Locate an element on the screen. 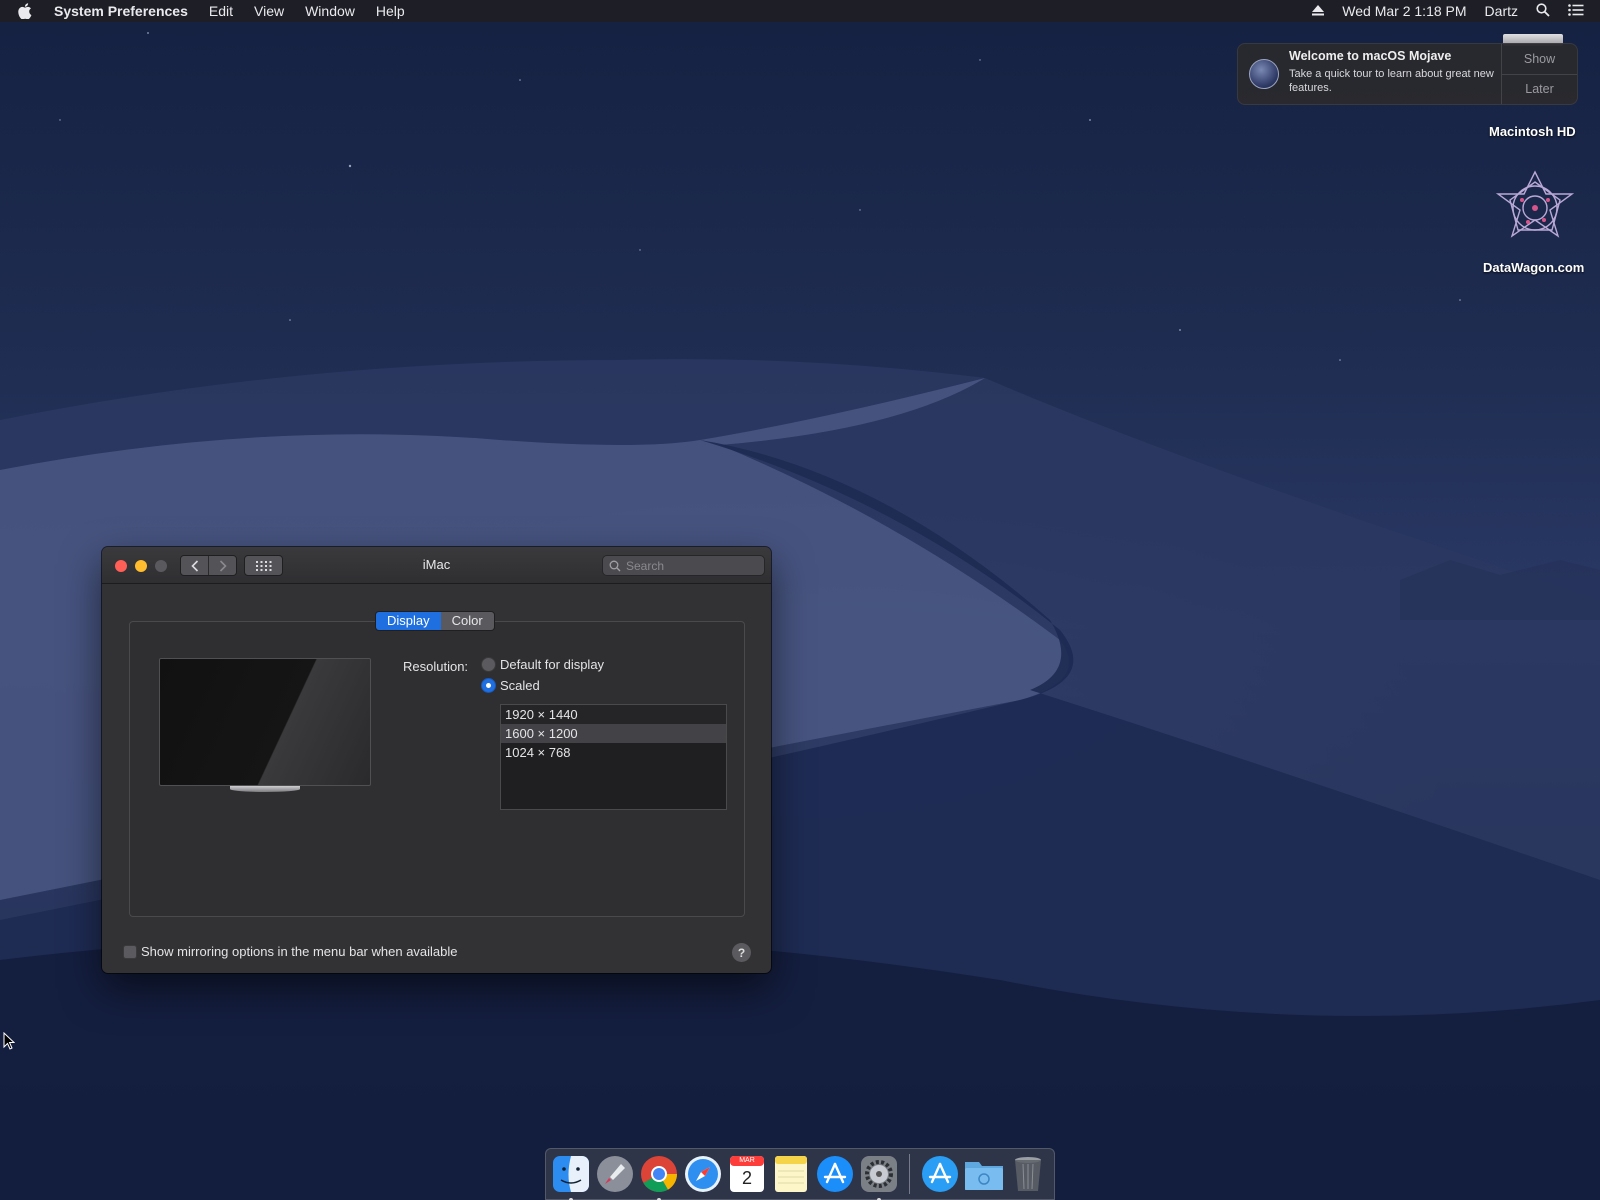  finder-icon is located at coordinates (571, 1177).